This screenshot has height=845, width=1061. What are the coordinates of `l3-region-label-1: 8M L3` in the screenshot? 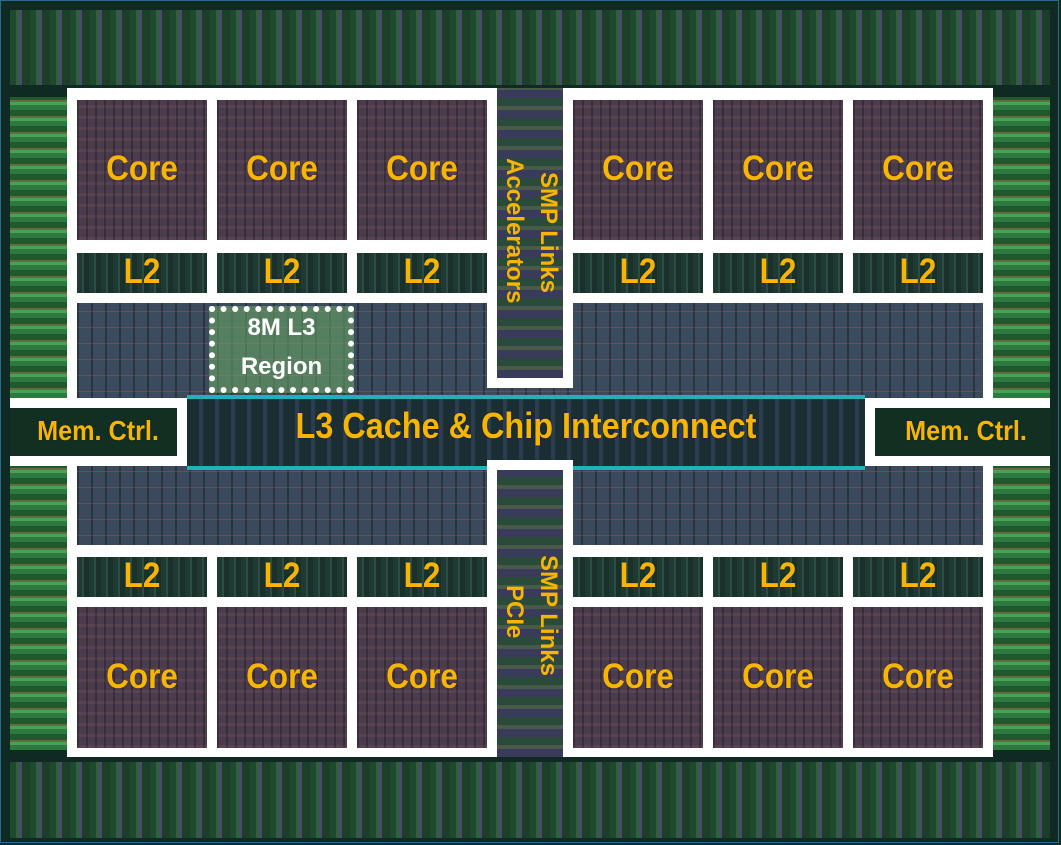 It's located at (281, 327).